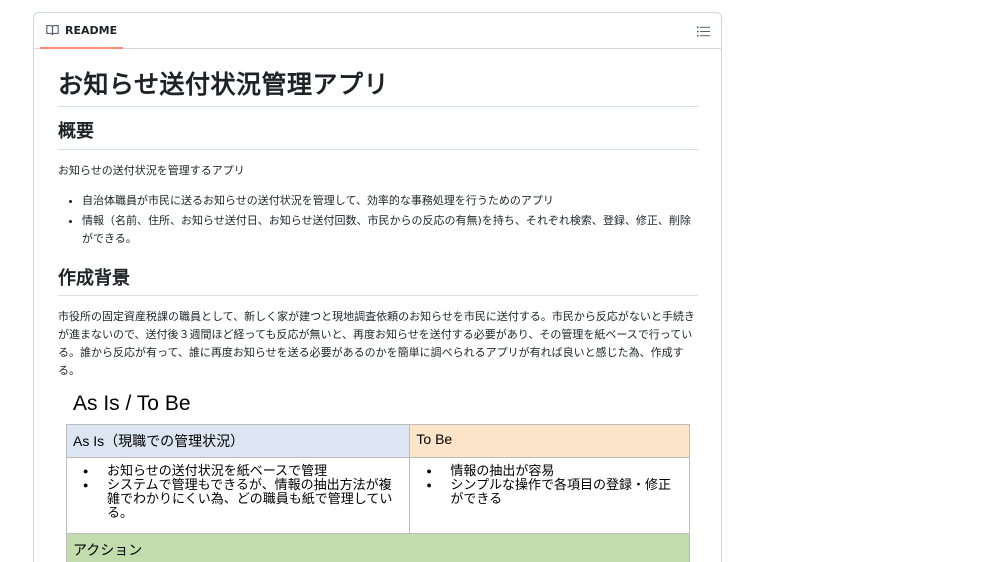 The height and width of the screenshot is (562, 998). I want to click on tobe-body-cell: 情報の抽出が容易 シンプルな操作で各項目の登録・修正ができる, so click(549, 496).